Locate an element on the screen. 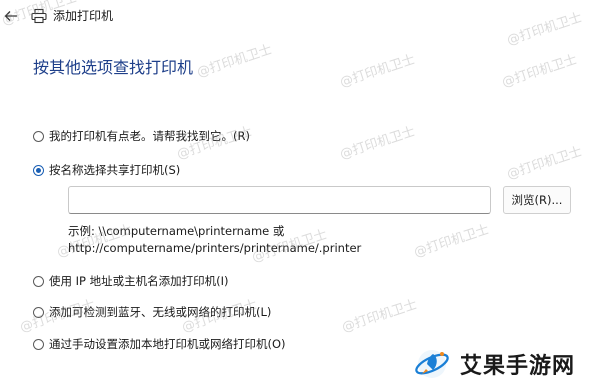 Image resolution: width=600 pixels, height=392 pixels. example-line-1: 示例: \\computername\printername 或 is located at coordinates (176, 231).